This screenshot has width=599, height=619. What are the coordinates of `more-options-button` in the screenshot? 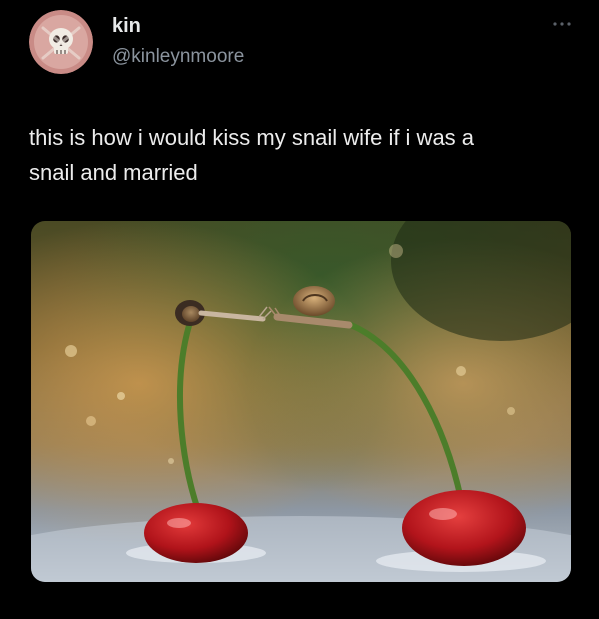 It's located at (562, 24).